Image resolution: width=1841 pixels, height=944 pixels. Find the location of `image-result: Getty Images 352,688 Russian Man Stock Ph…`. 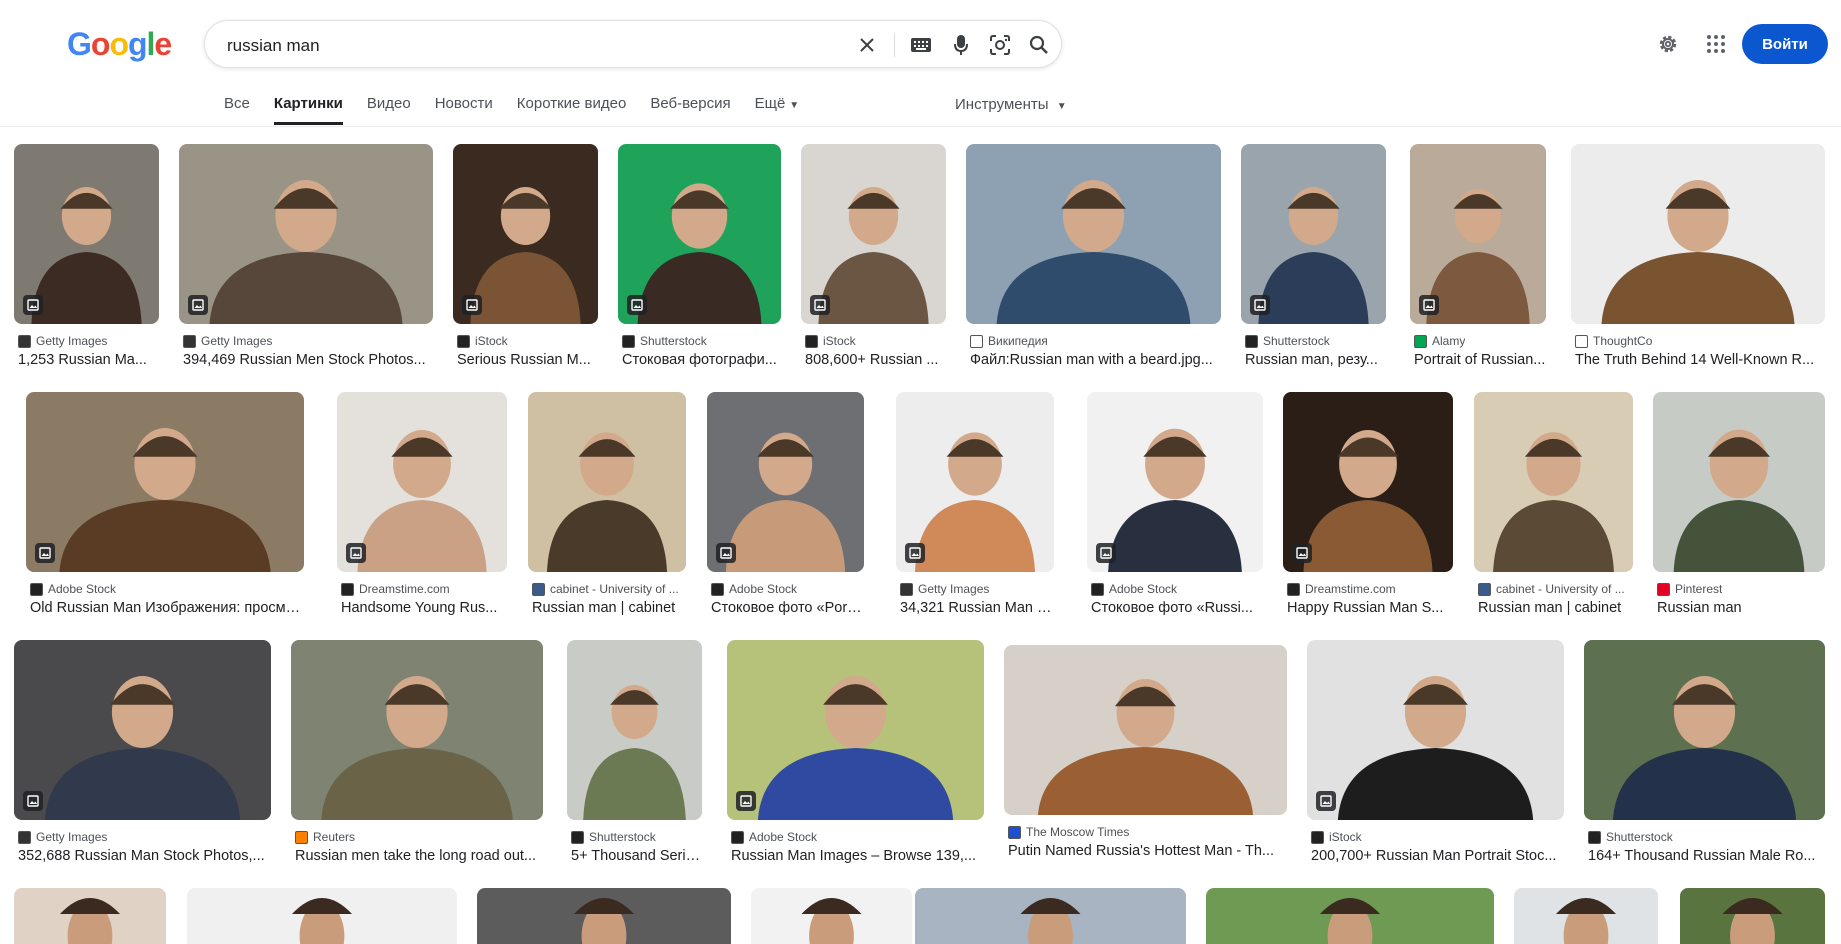

image-result: Getty Images 352,688 Russian Man Stock Ph… is located at coordinates (142, 752).